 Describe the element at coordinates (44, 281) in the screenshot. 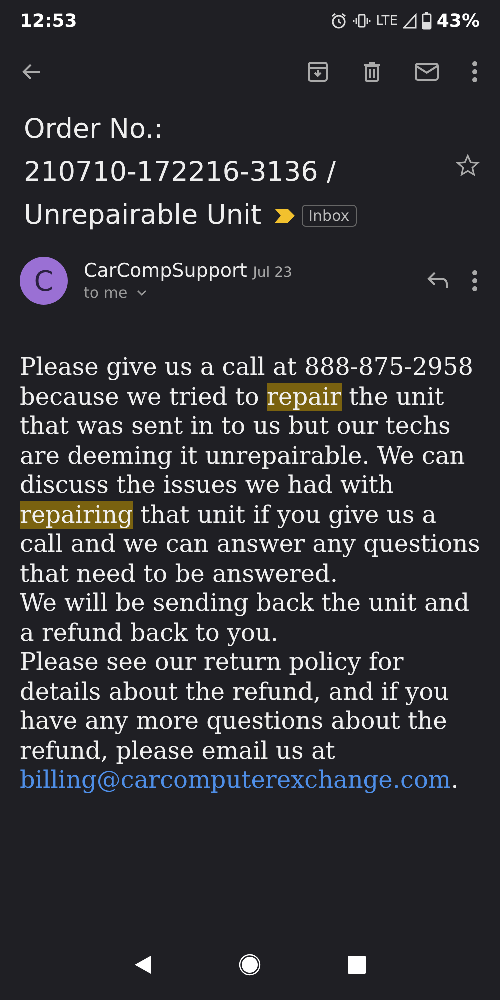

I see `sender-avatar: C` at that location.